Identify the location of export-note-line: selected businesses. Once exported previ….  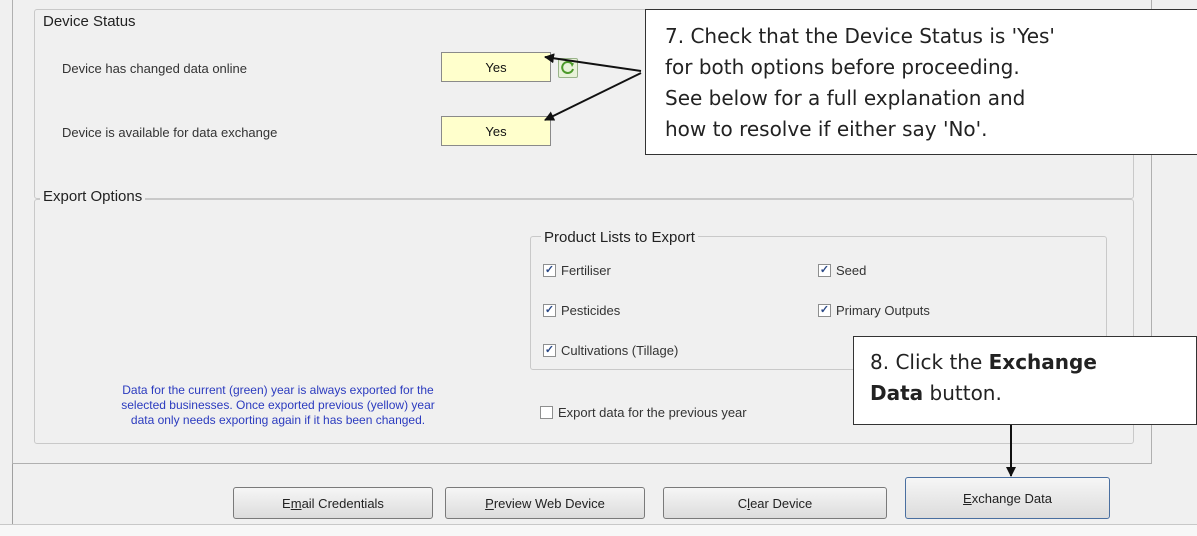
(278, 405).